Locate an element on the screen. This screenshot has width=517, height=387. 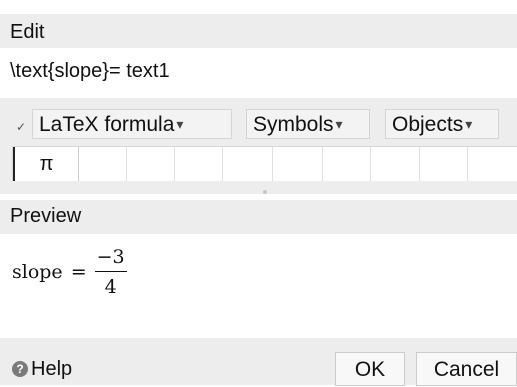
latex-checkbox: ✓ is located at coordinates (21, 127).